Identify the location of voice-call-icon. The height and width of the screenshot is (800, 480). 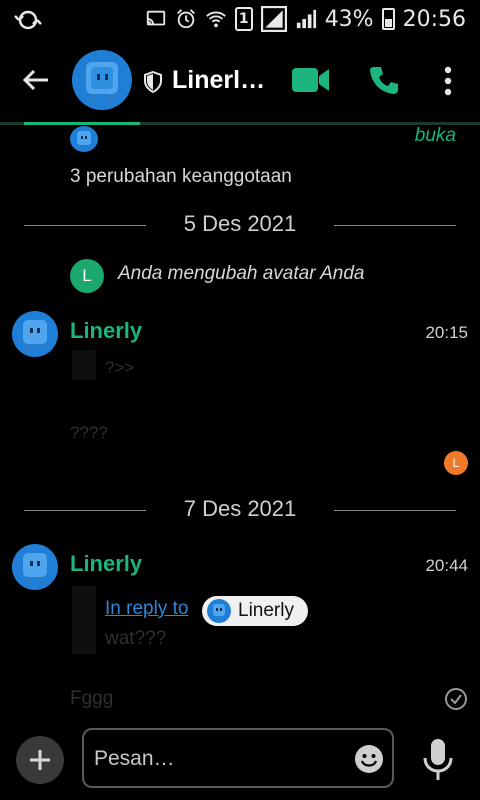
(384, 80).